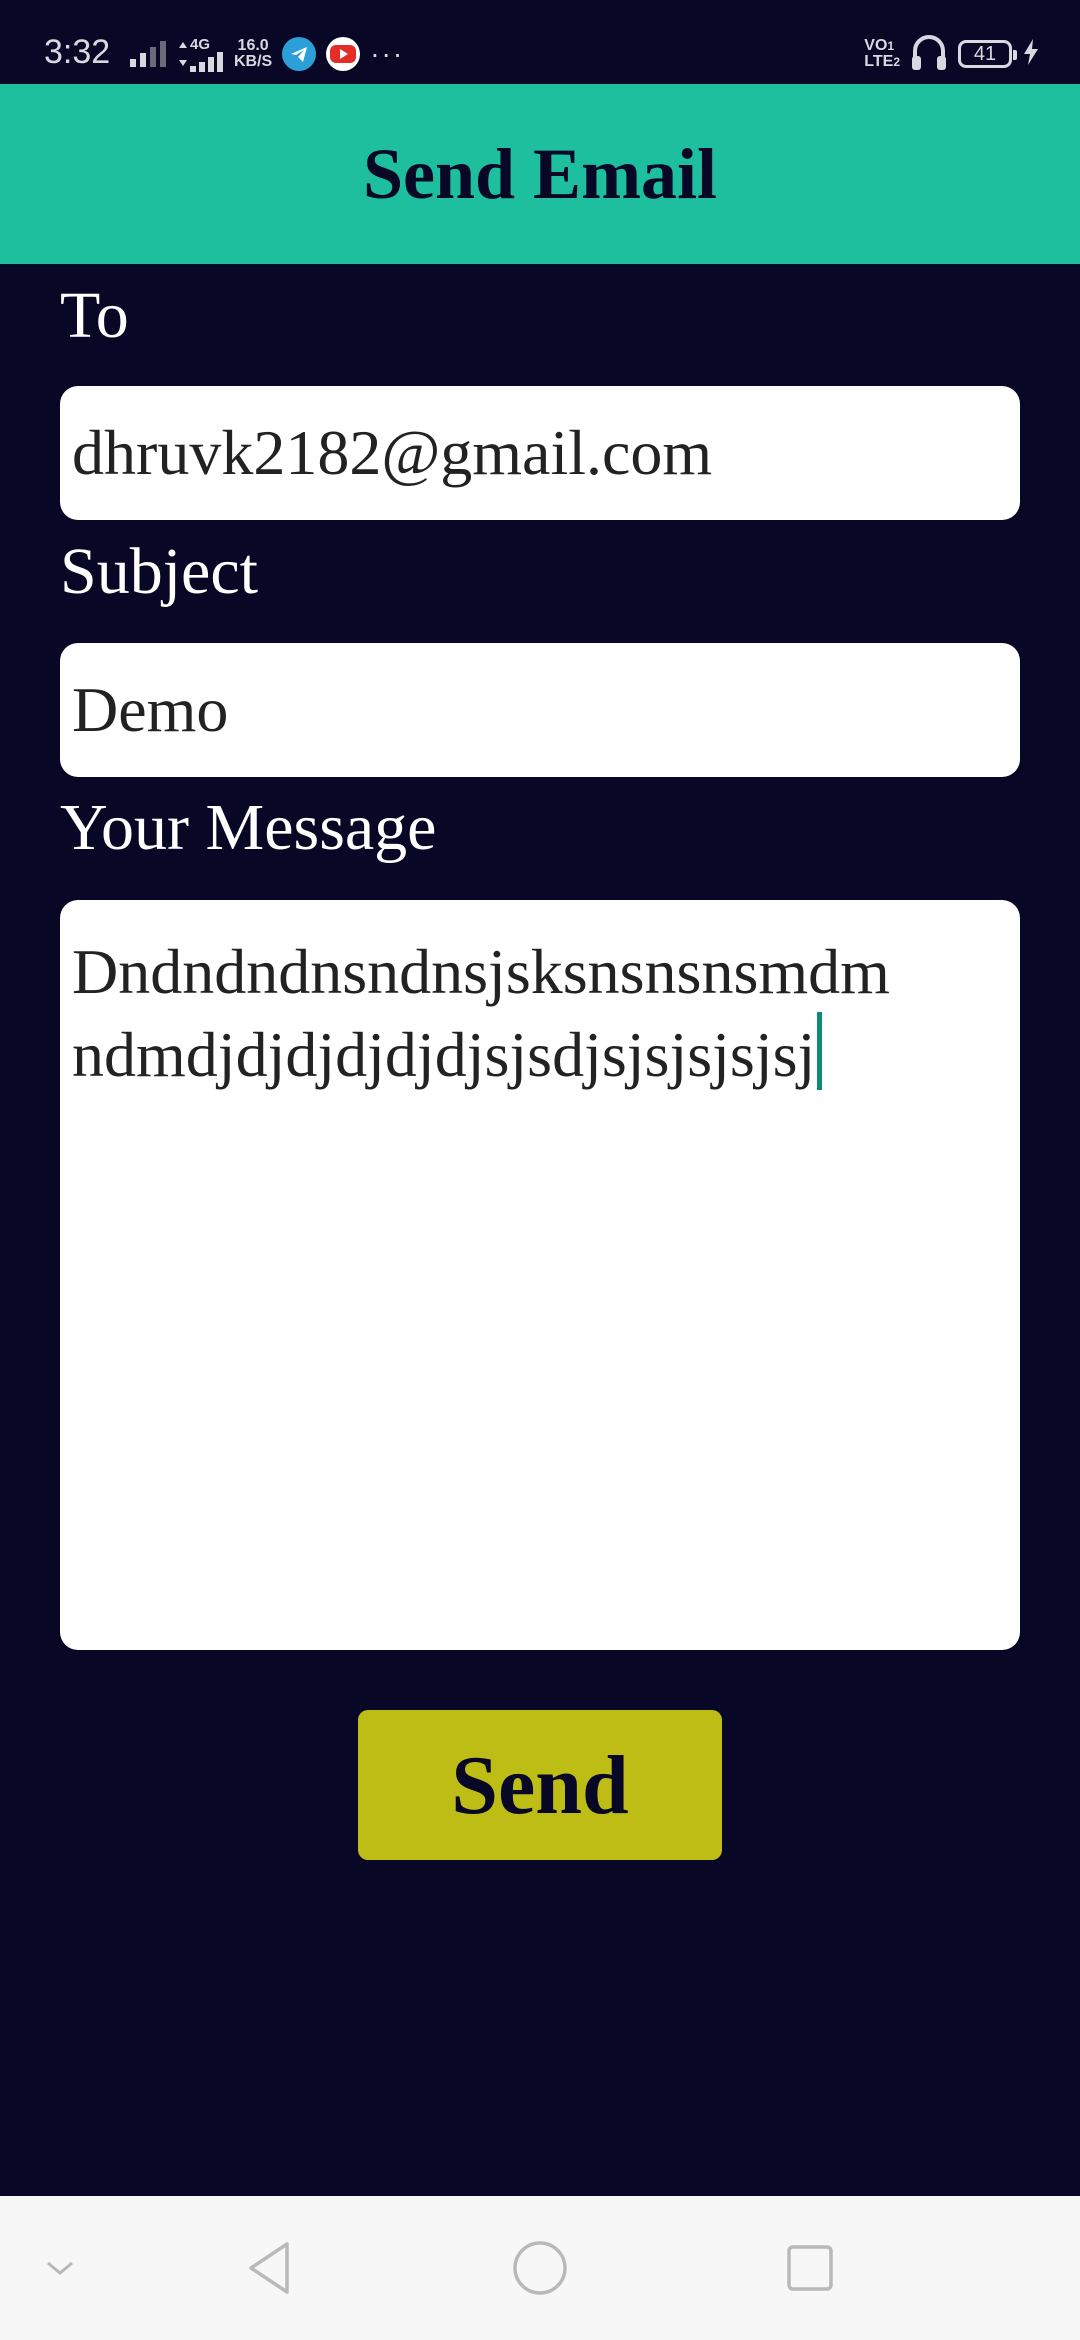 The image size is (1080, 2340). Describe the element at coordinates (987, 54) in the screenshot. I see `battery-icon: 41` at that location.